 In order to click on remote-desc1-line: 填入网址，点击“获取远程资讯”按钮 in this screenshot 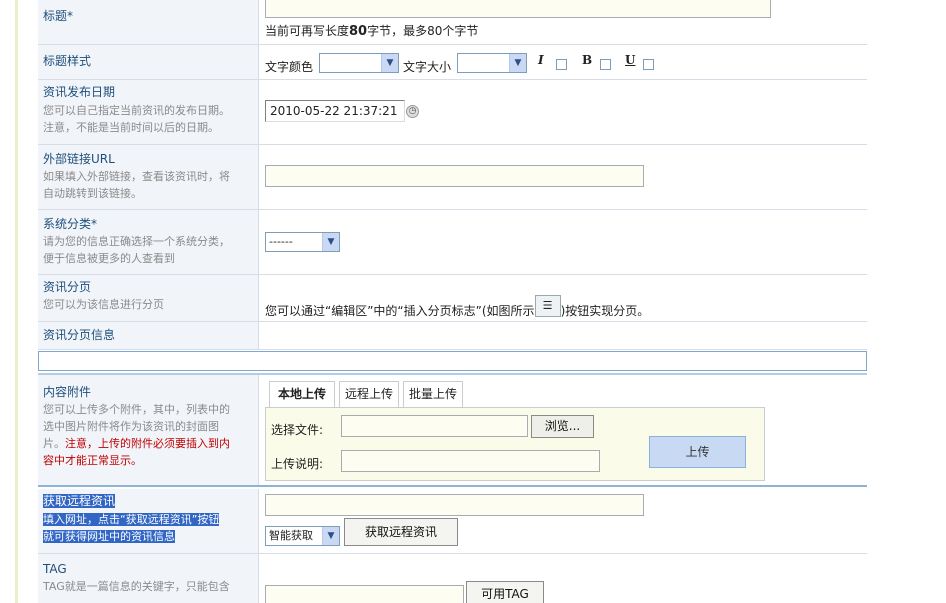, I will do `click(150, 519)`.